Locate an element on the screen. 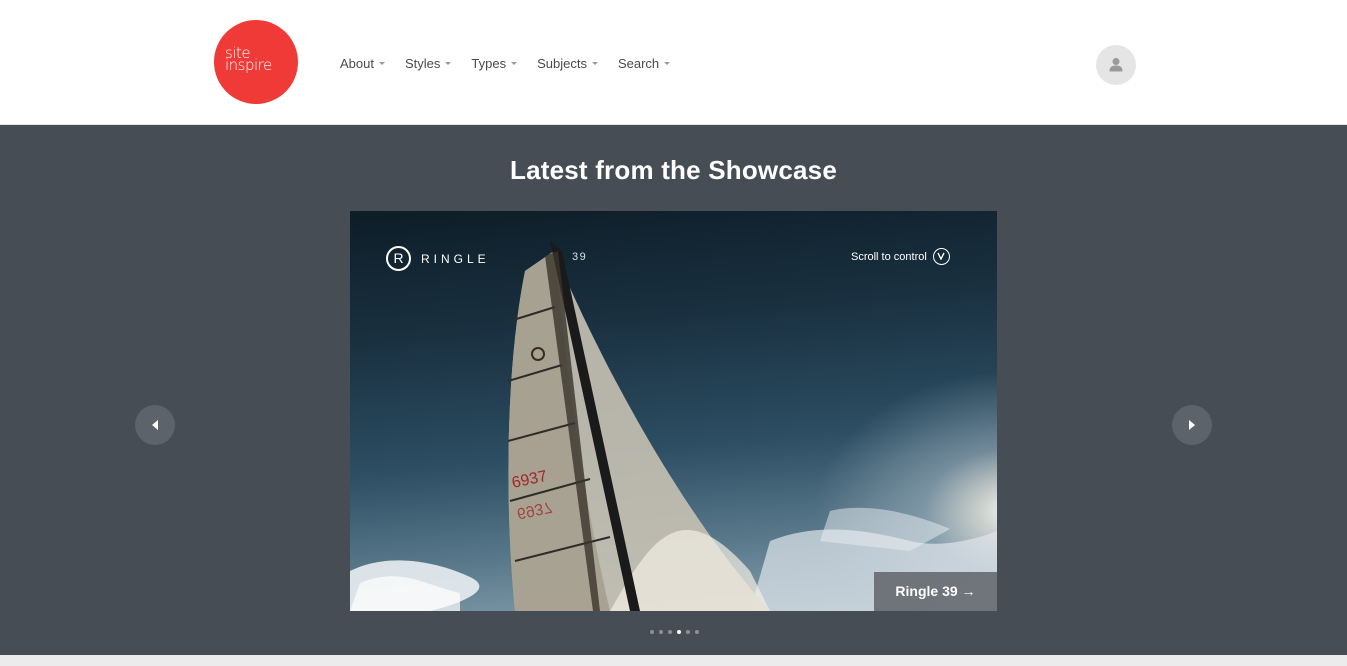 This screenshot has height=666, width=1347. ringle-wordmark: RINGLE is located at coordinates (455, 258).